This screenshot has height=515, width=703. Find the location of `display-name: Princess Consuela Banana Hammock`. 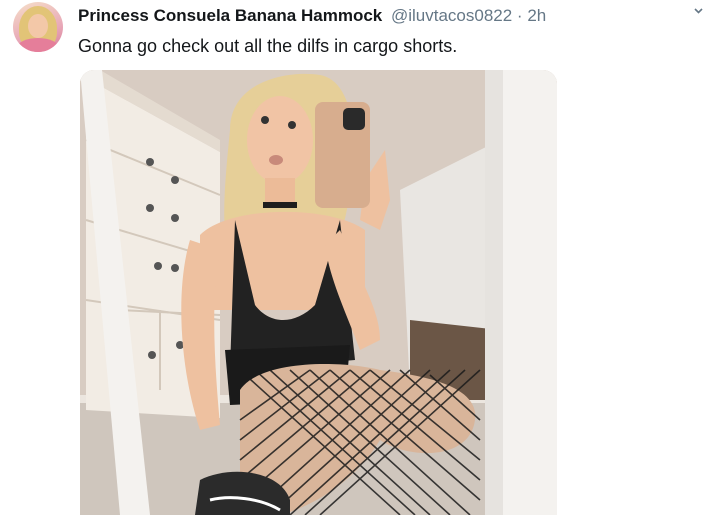

display-name: Princess Consuela Banana Hammock is located at coordinates (230, 15).